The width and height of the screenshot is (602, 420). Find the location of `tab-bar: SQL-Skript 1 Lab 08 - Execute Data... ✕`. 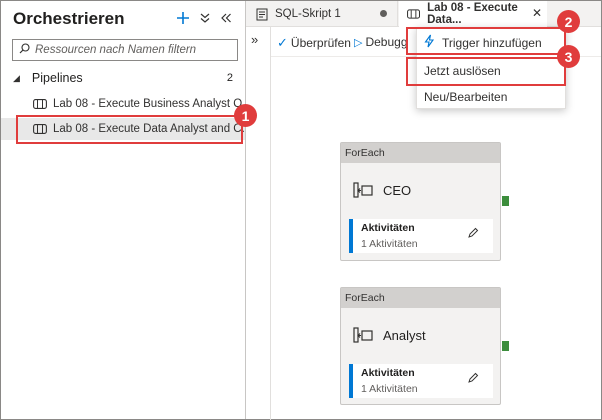

tab-bar: SQL-Skript 1 Lab 08 - Execute Data... ✕ is located at coordinates (423, 14).